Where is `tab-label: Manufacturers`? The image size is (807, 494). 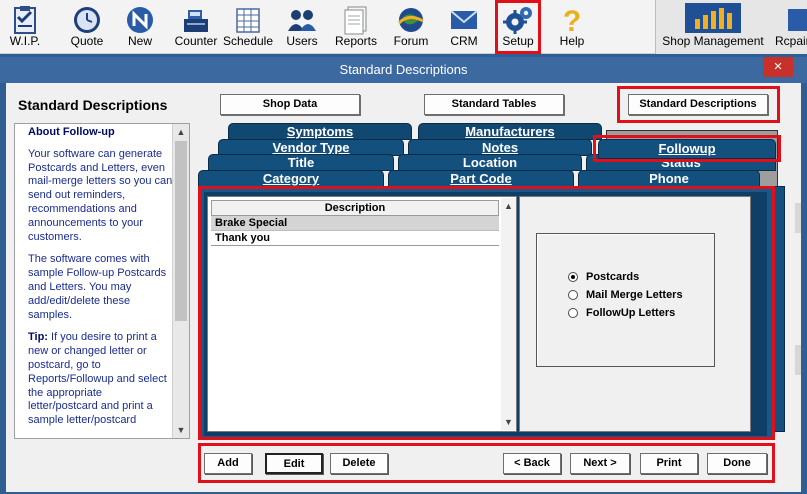
tab-label: Manufacturers is located at coordinates (510, 131).